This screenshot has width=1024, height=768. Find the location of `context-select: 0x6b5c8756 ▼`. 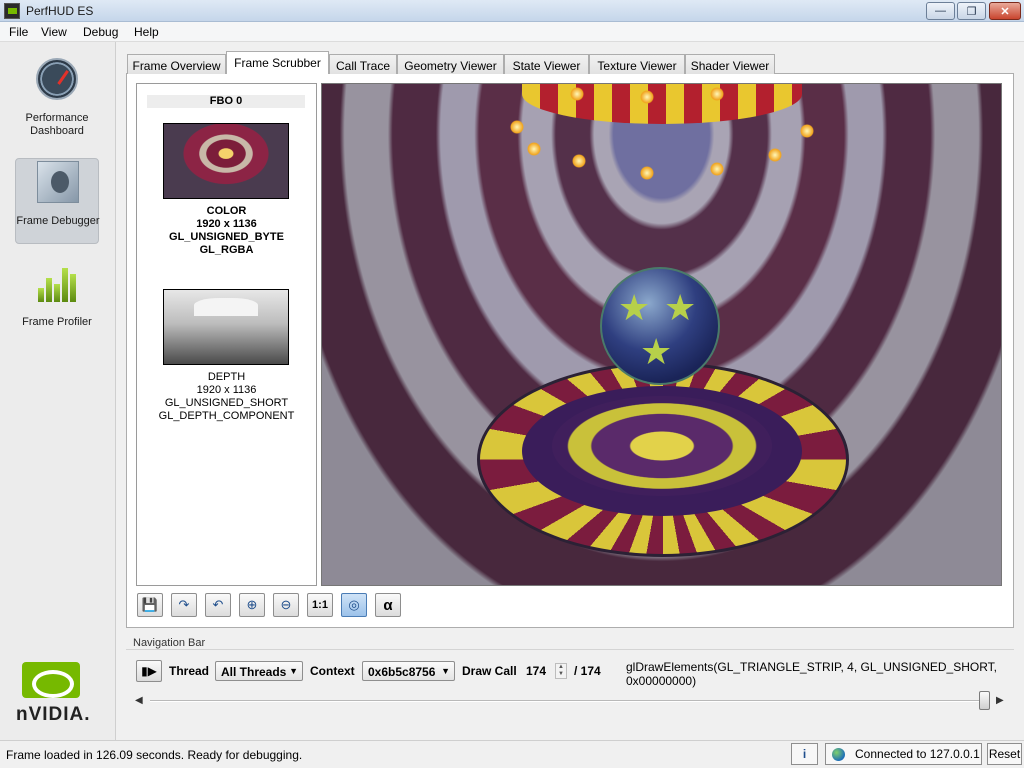

context-select: 0x6b5c8756 ▼ is located at coordinates (408, 671).